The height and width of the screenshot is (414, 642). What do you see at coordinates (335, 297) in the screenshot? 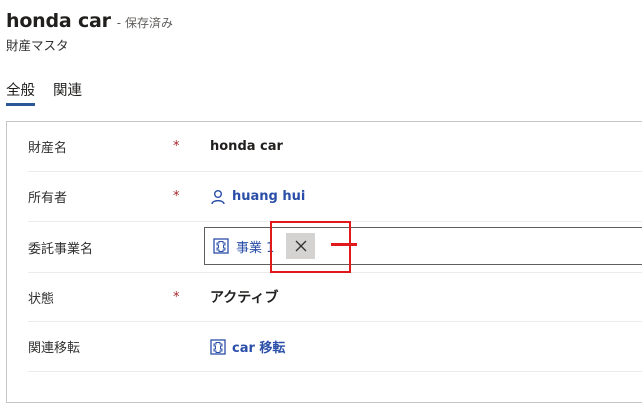
I see `field-state: 状態 * アクティブ` at bounding box center [335, 297].